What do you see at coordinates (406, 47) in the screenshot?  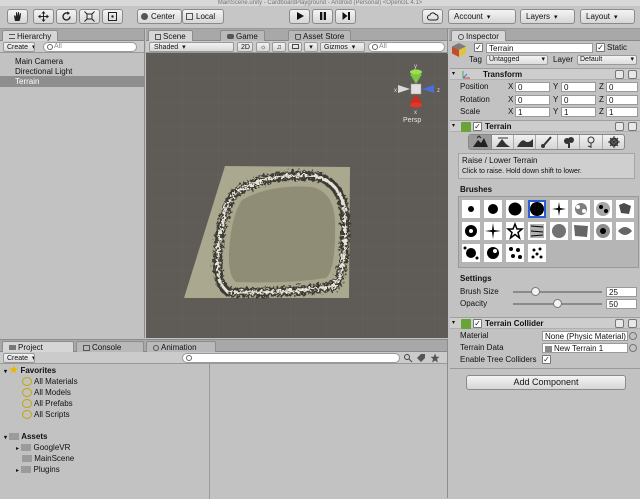 I see `scene-search-input: All` at bounding box center [406, 47].